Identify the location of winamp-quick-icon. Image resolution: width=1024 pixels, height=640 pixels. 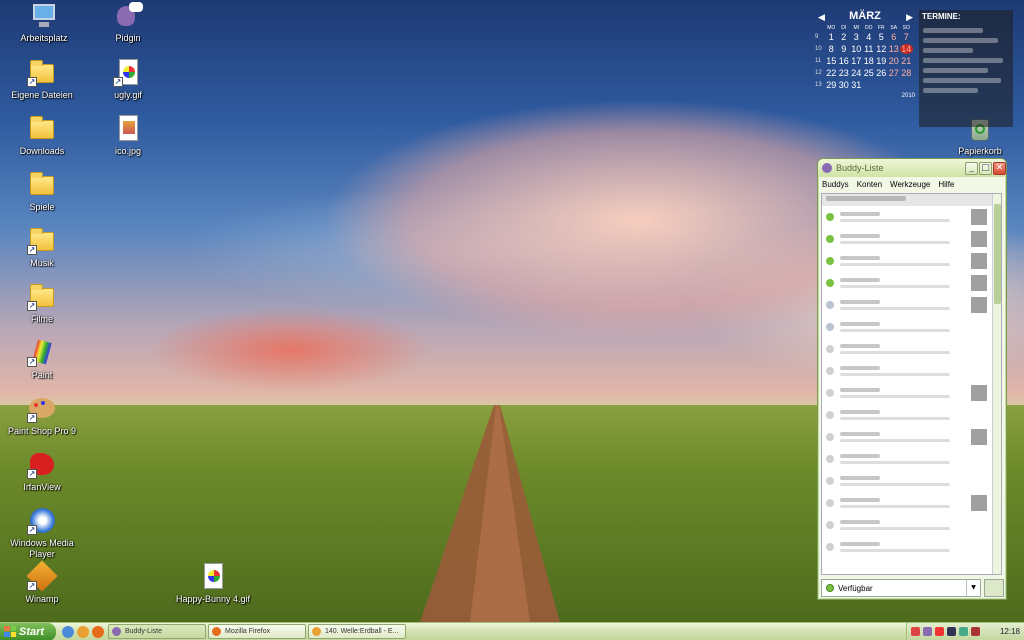
(83, 631).